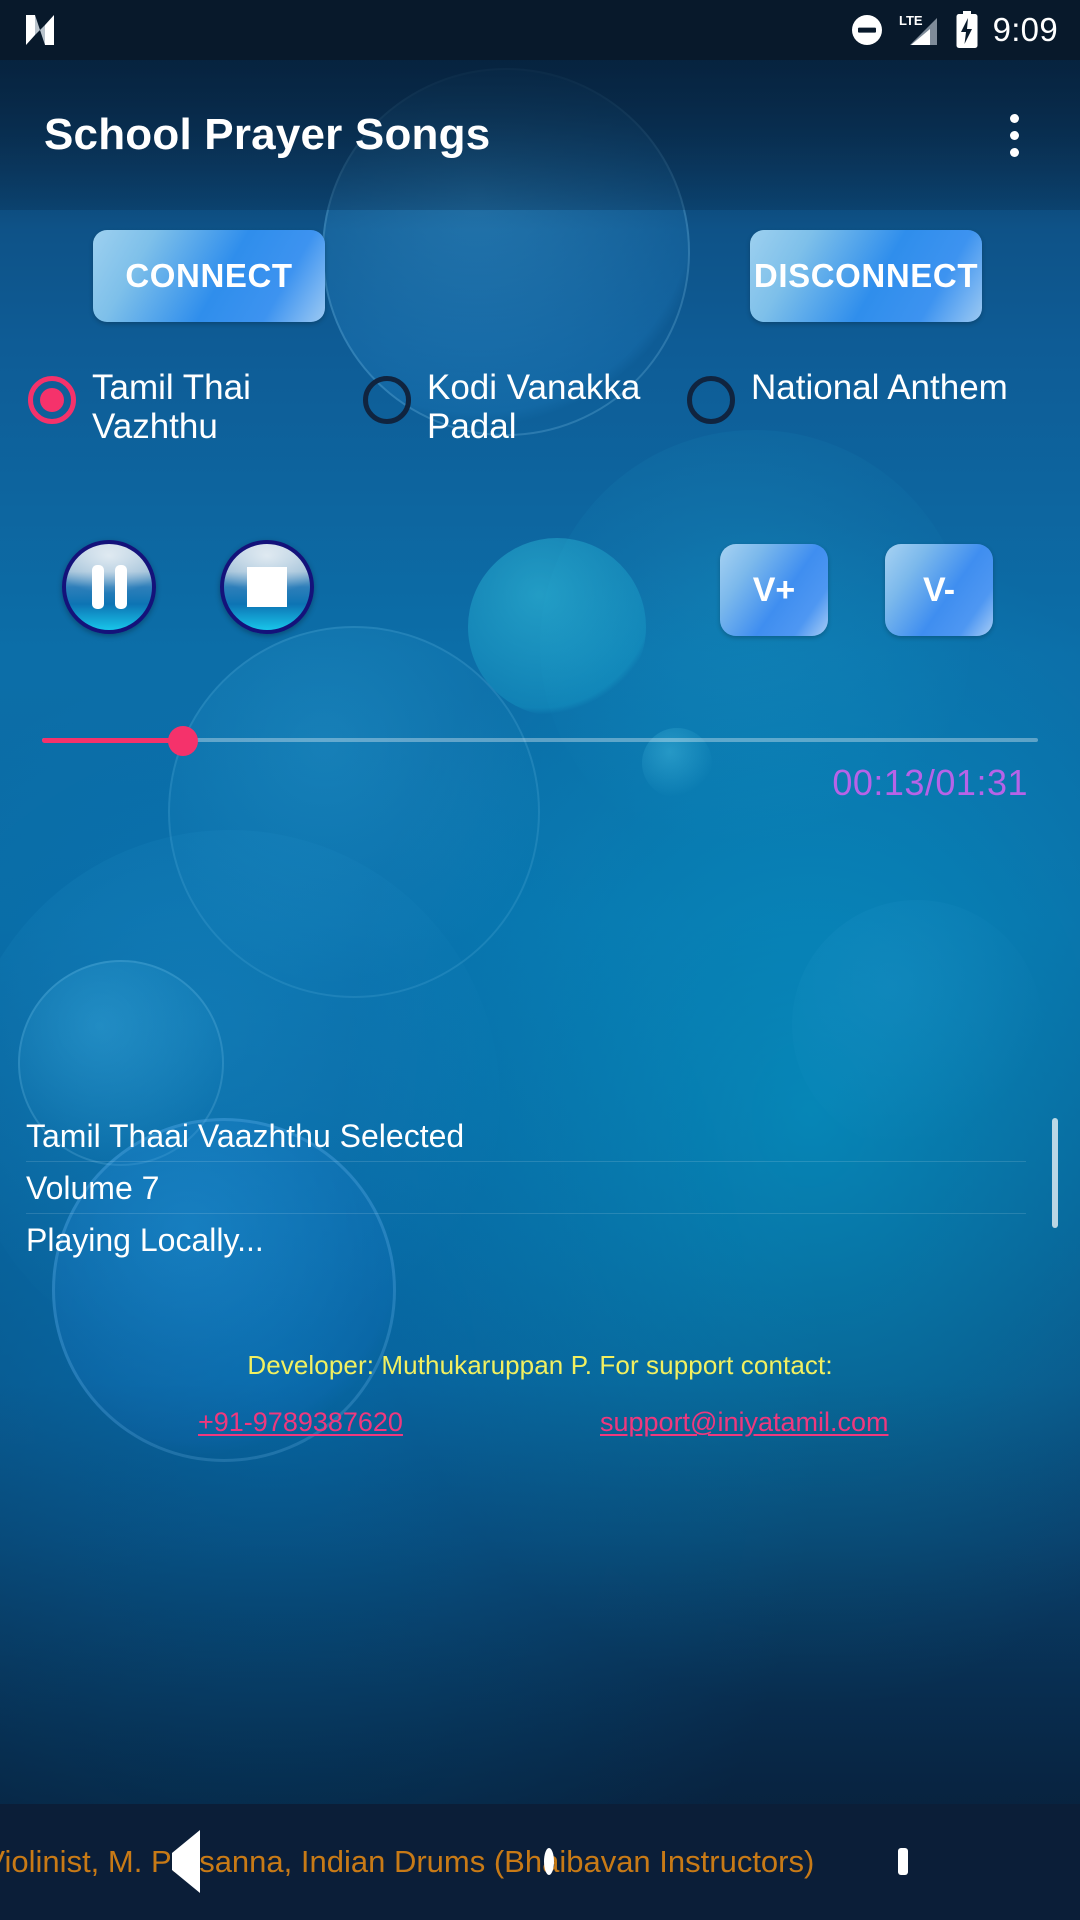 Image resolution: width=1080 pixels, height=1920 pixels. Describe the element at coordinates (113, 740) in the screenshot. I see `seek-bar-progress` at that location.